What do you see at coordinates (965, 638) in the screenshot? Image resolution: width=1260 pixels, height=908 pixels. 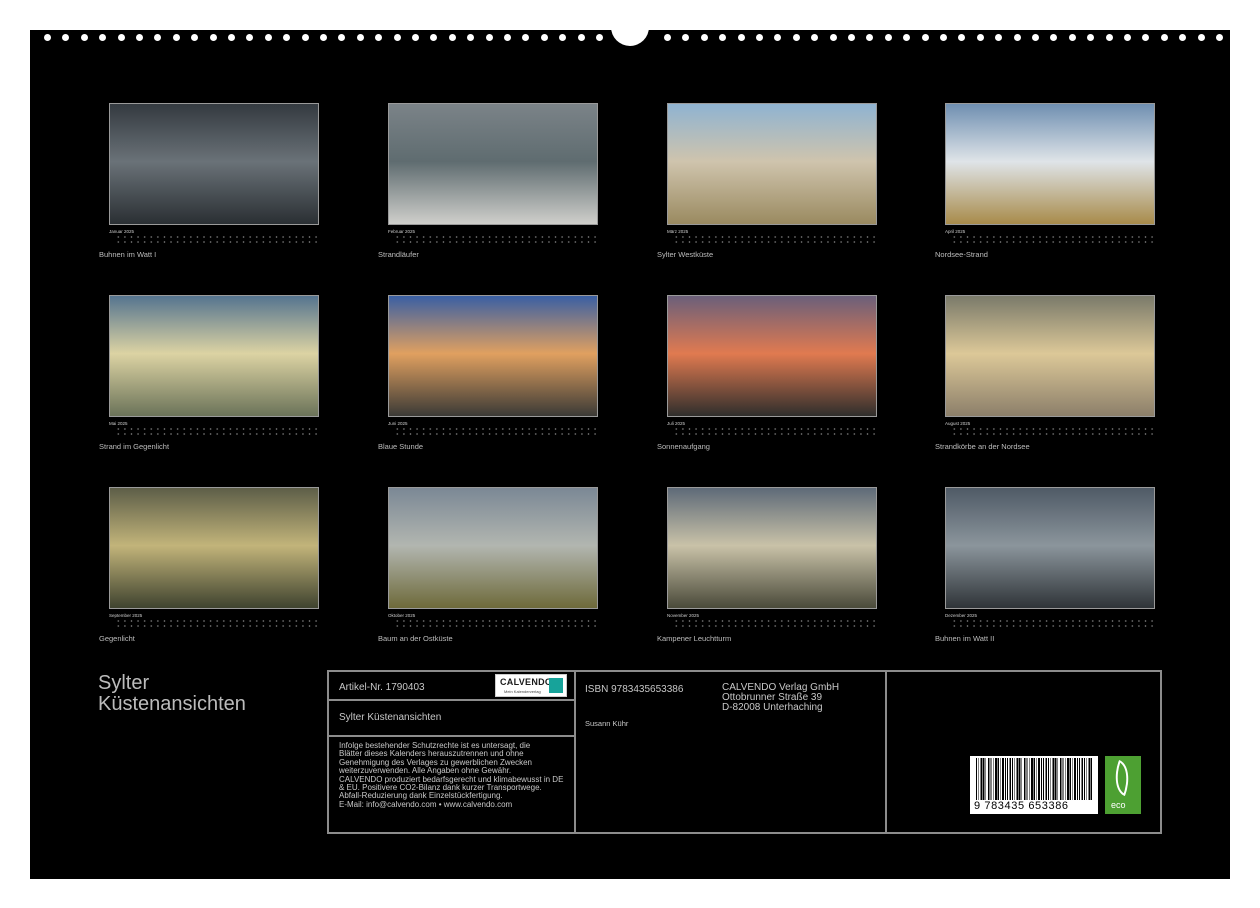 I see `photo-caption: Buhnen im Watt II` at bounding box center [965, 638].